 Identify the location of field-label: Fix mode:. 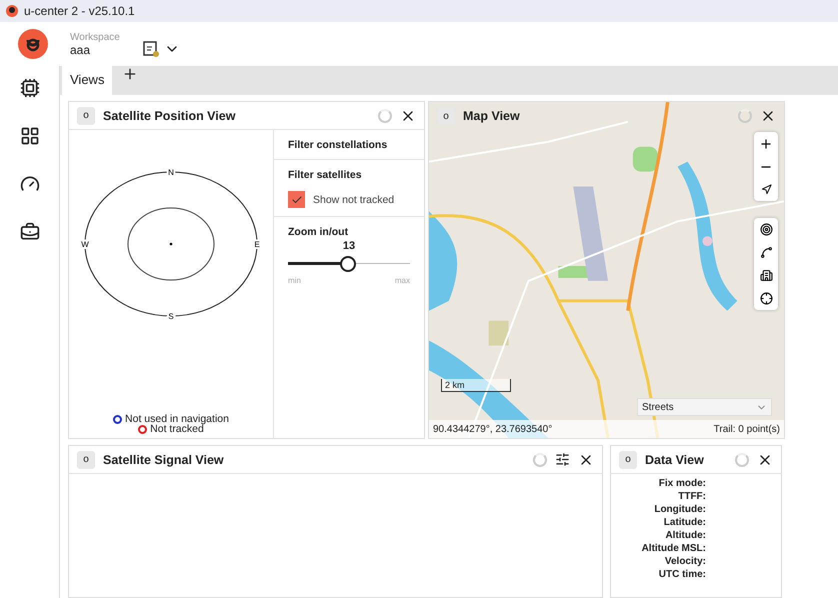
(682, 483).